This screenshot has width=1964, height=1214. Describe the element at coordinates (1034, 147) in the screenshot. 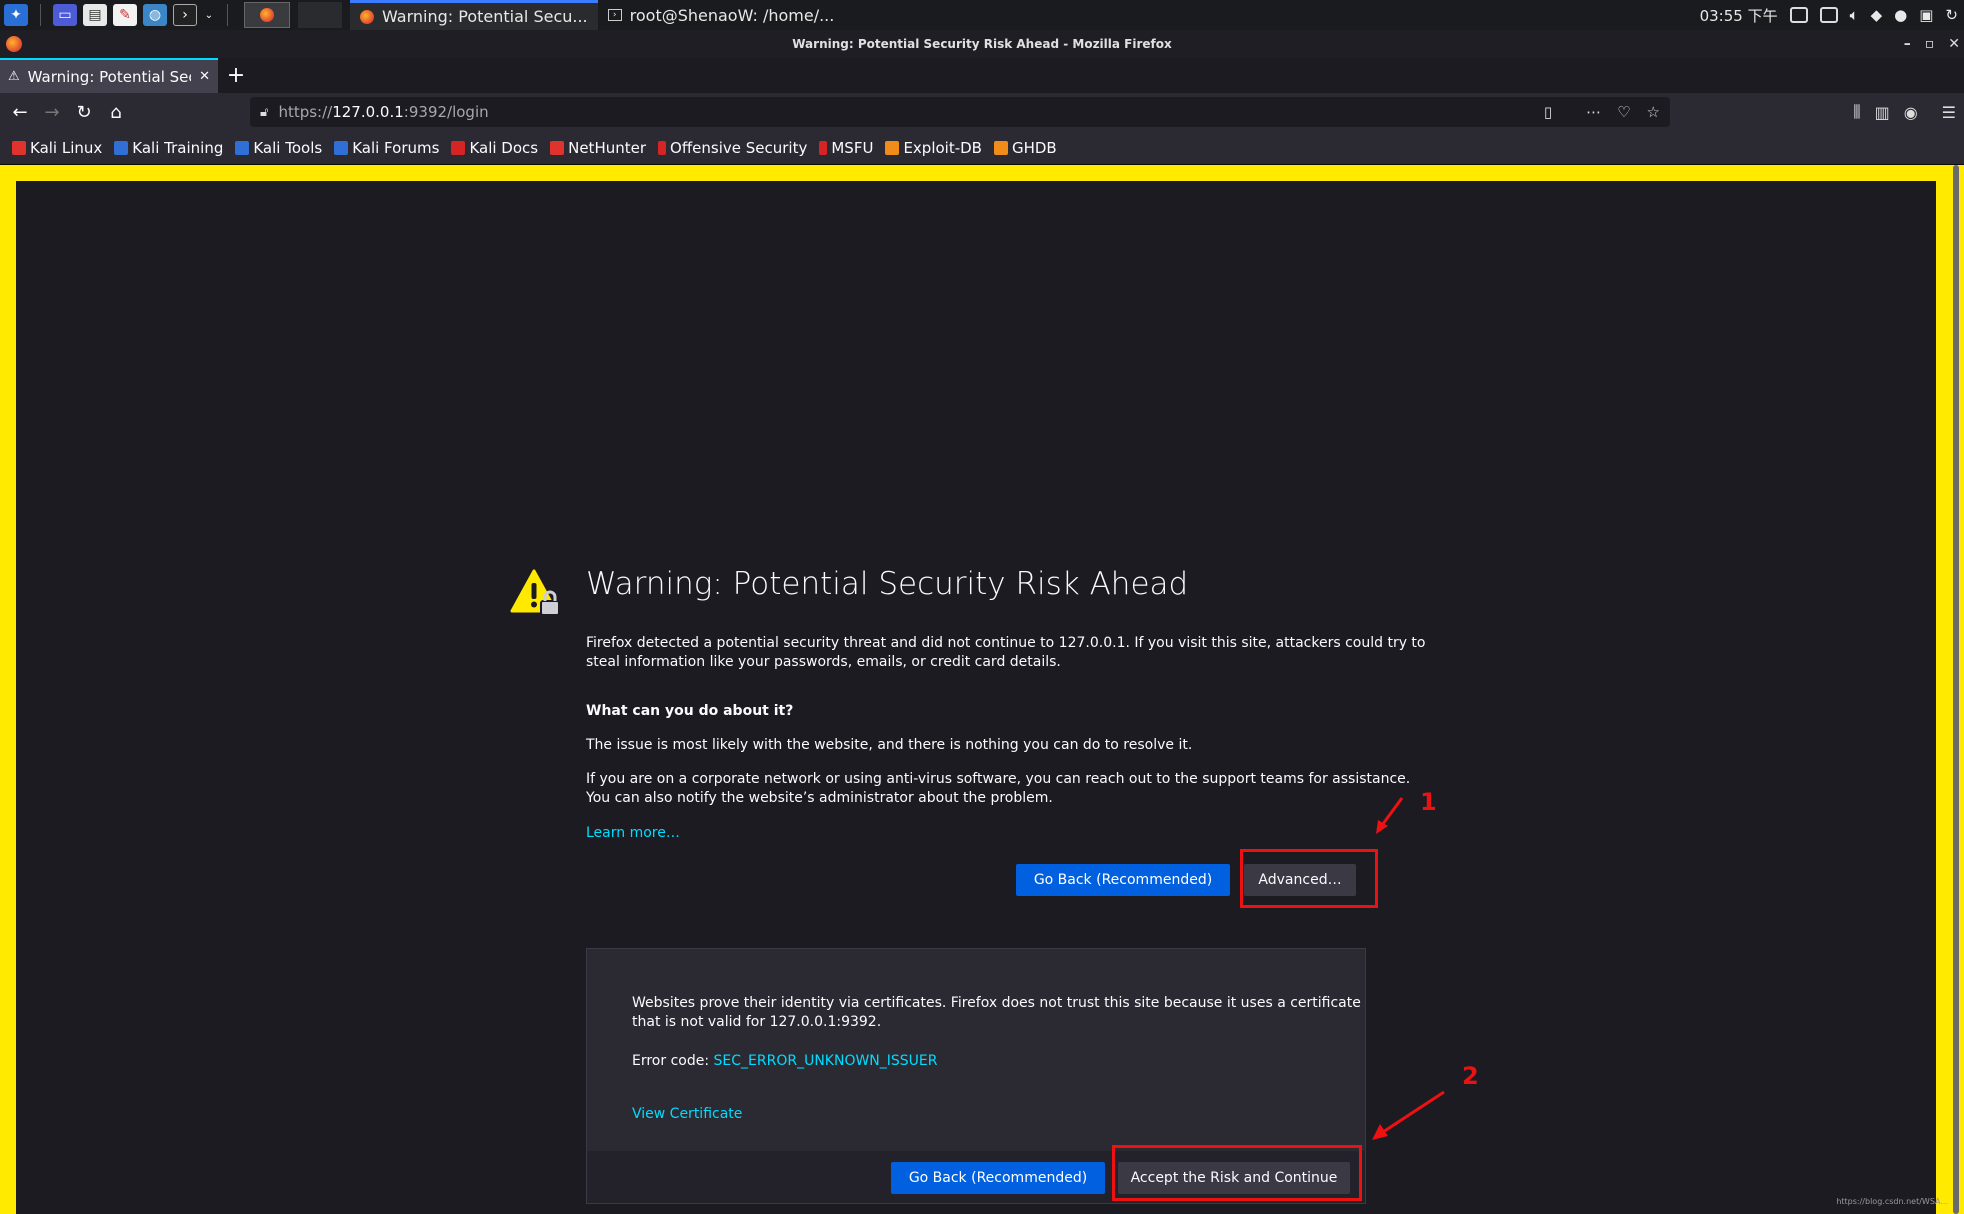

I see `bookmark-label: GHDB` at that location.